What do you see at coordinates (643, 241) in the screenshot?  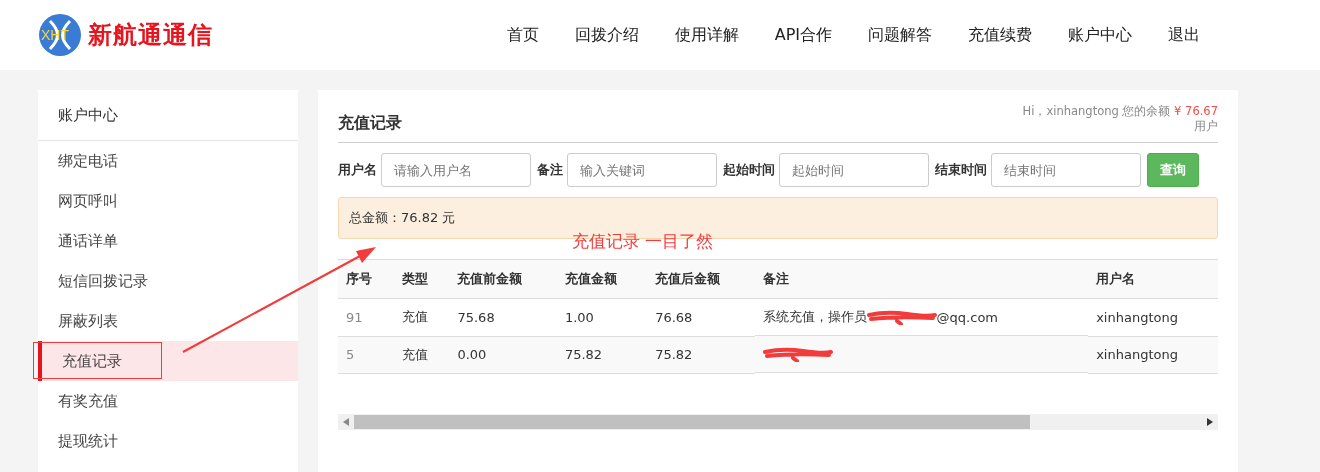 I see `annotation-text: 充值记录 一目了然` at bounding box center [643, 241].